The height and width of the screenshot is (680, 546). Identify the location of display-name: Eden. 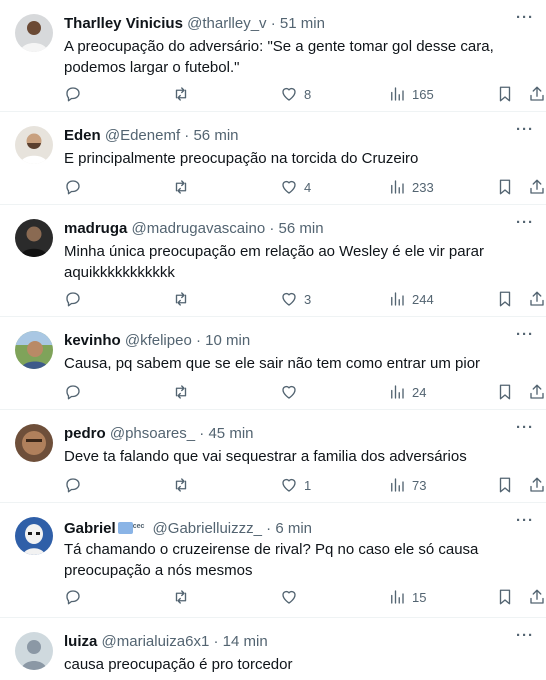
(82, 135).